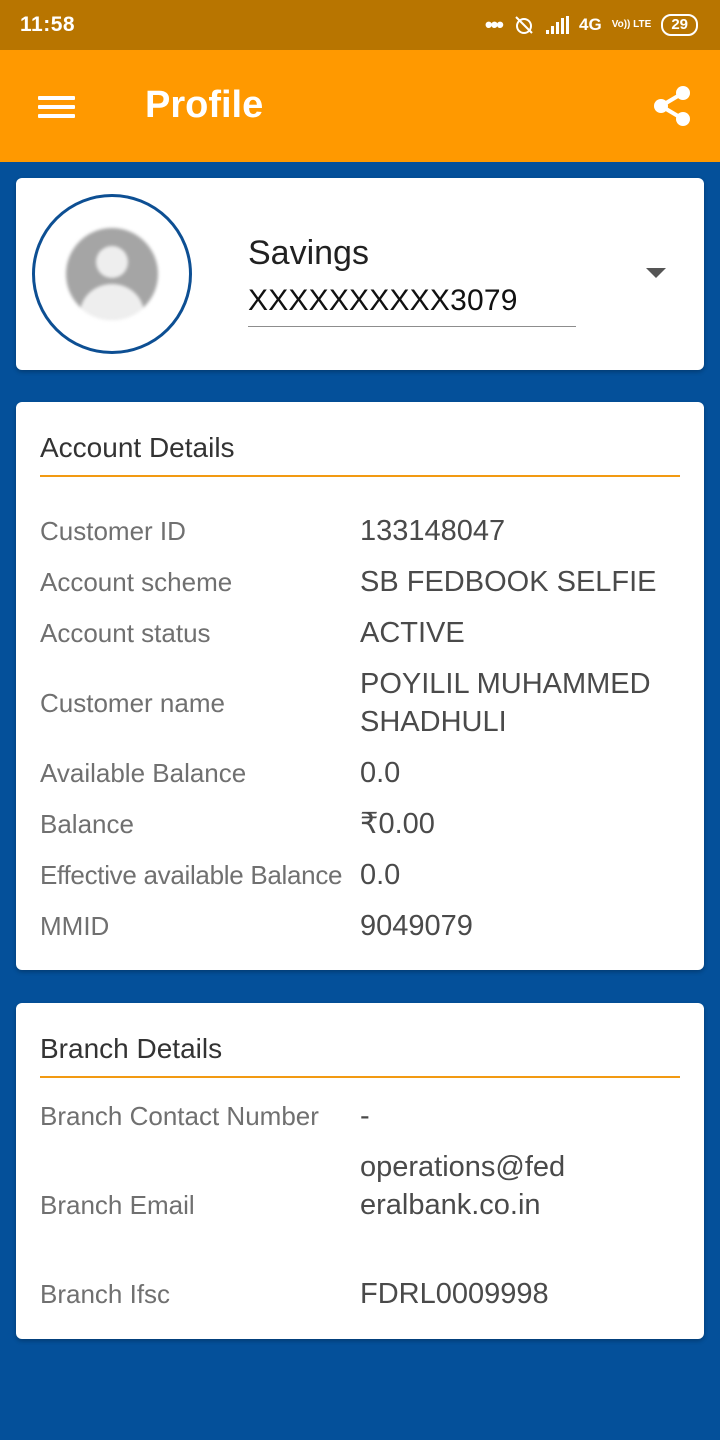 The image size is (720, 1440). What do you see at coordinates (508, 582) in the screenshot?
I see `account-scheme-value: SB FEDBOOK SELFIE` at bounding box center [508, 582].